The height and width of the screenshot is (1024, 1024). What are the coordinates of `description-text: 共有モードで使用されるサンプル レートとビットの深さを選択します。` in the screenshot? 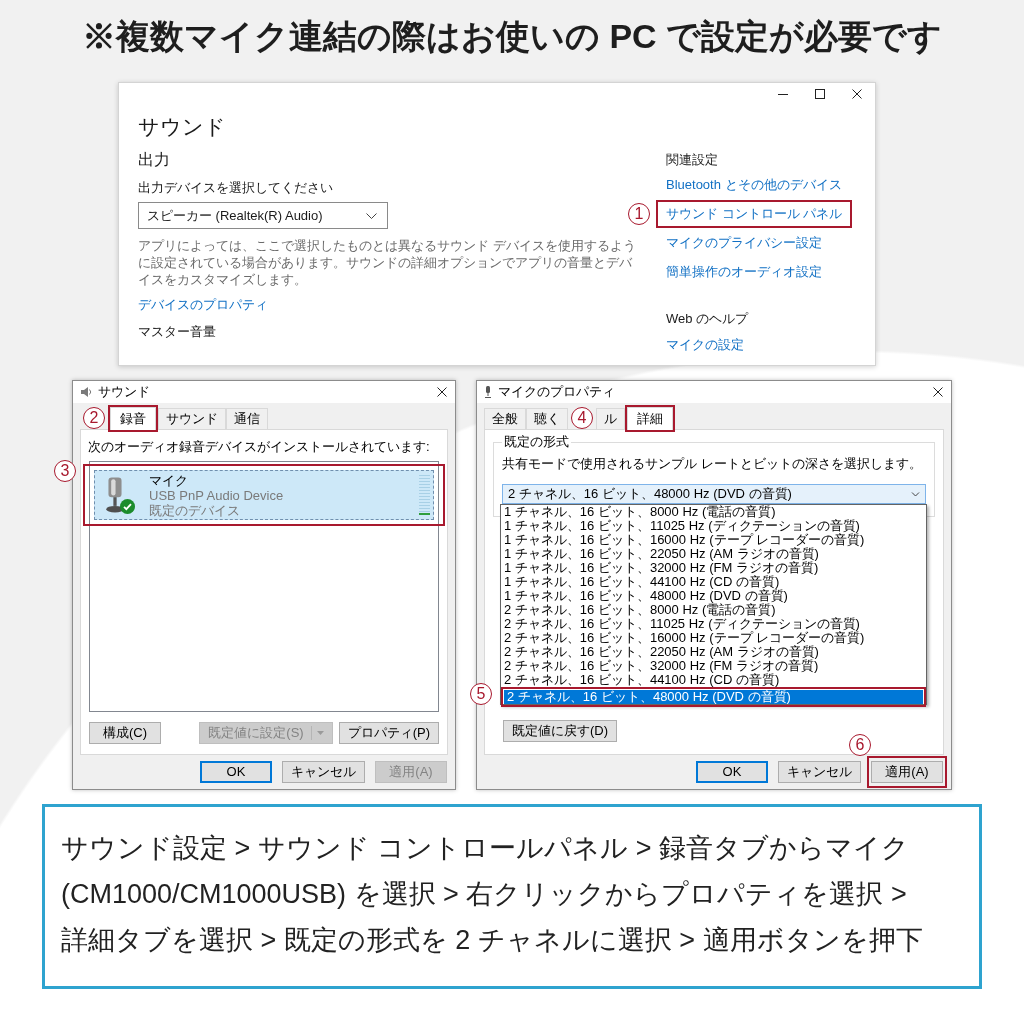 It's located at (712, 464).